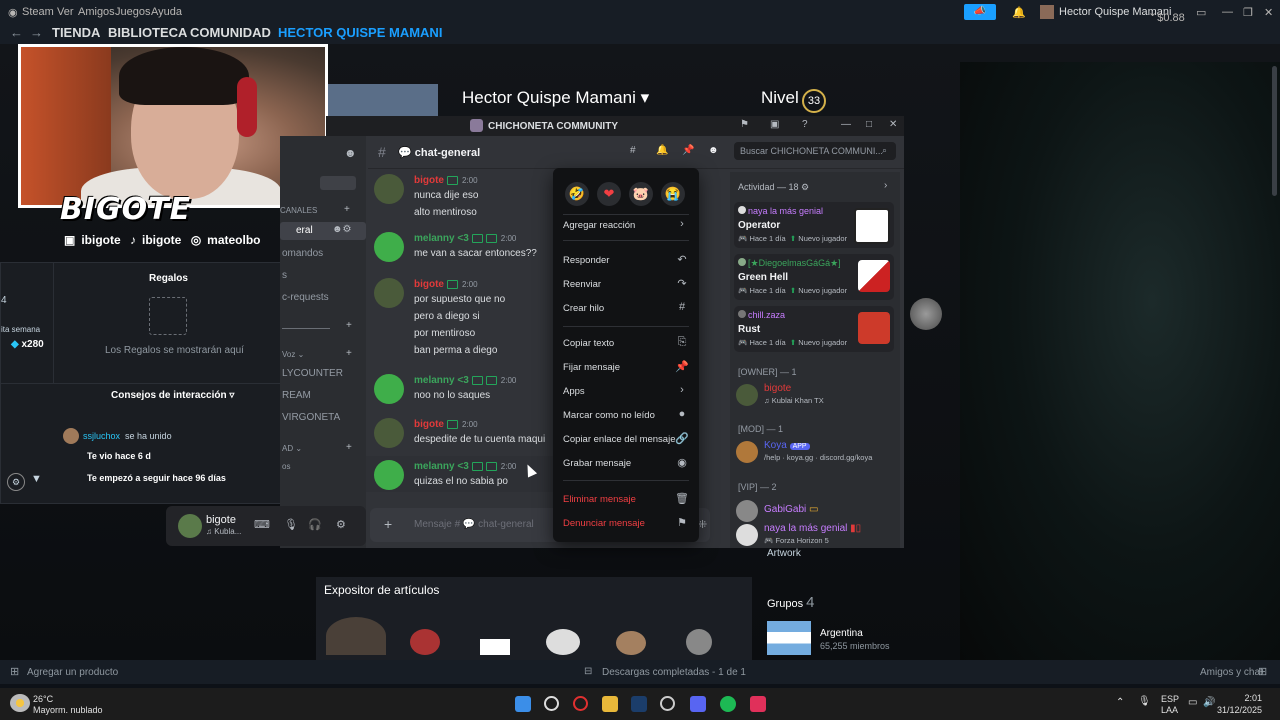  I want to click on channel-item: VIRGONETA, so click(311, 417).